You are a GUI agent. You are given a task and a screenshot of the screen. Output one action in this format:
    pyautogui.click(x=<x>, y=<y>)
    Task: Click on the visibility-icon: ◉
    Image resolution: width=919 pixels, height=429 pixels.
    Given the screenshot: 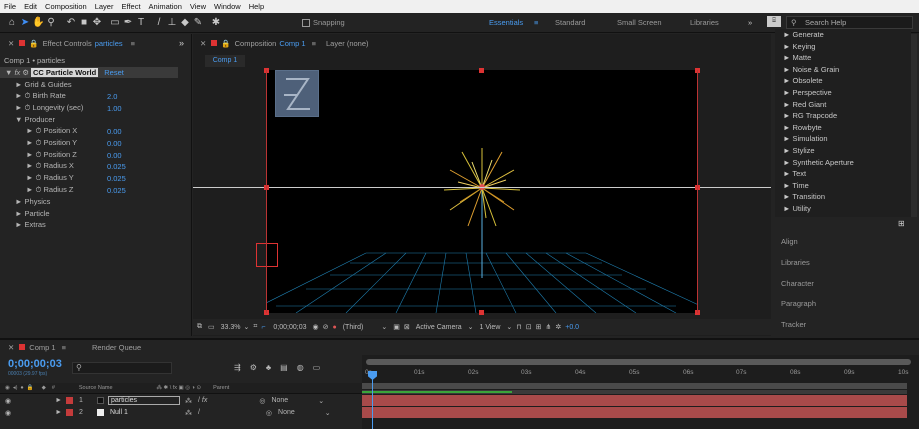 What is the action you would take?
    pyautogui.click(x=7, y=388)
    